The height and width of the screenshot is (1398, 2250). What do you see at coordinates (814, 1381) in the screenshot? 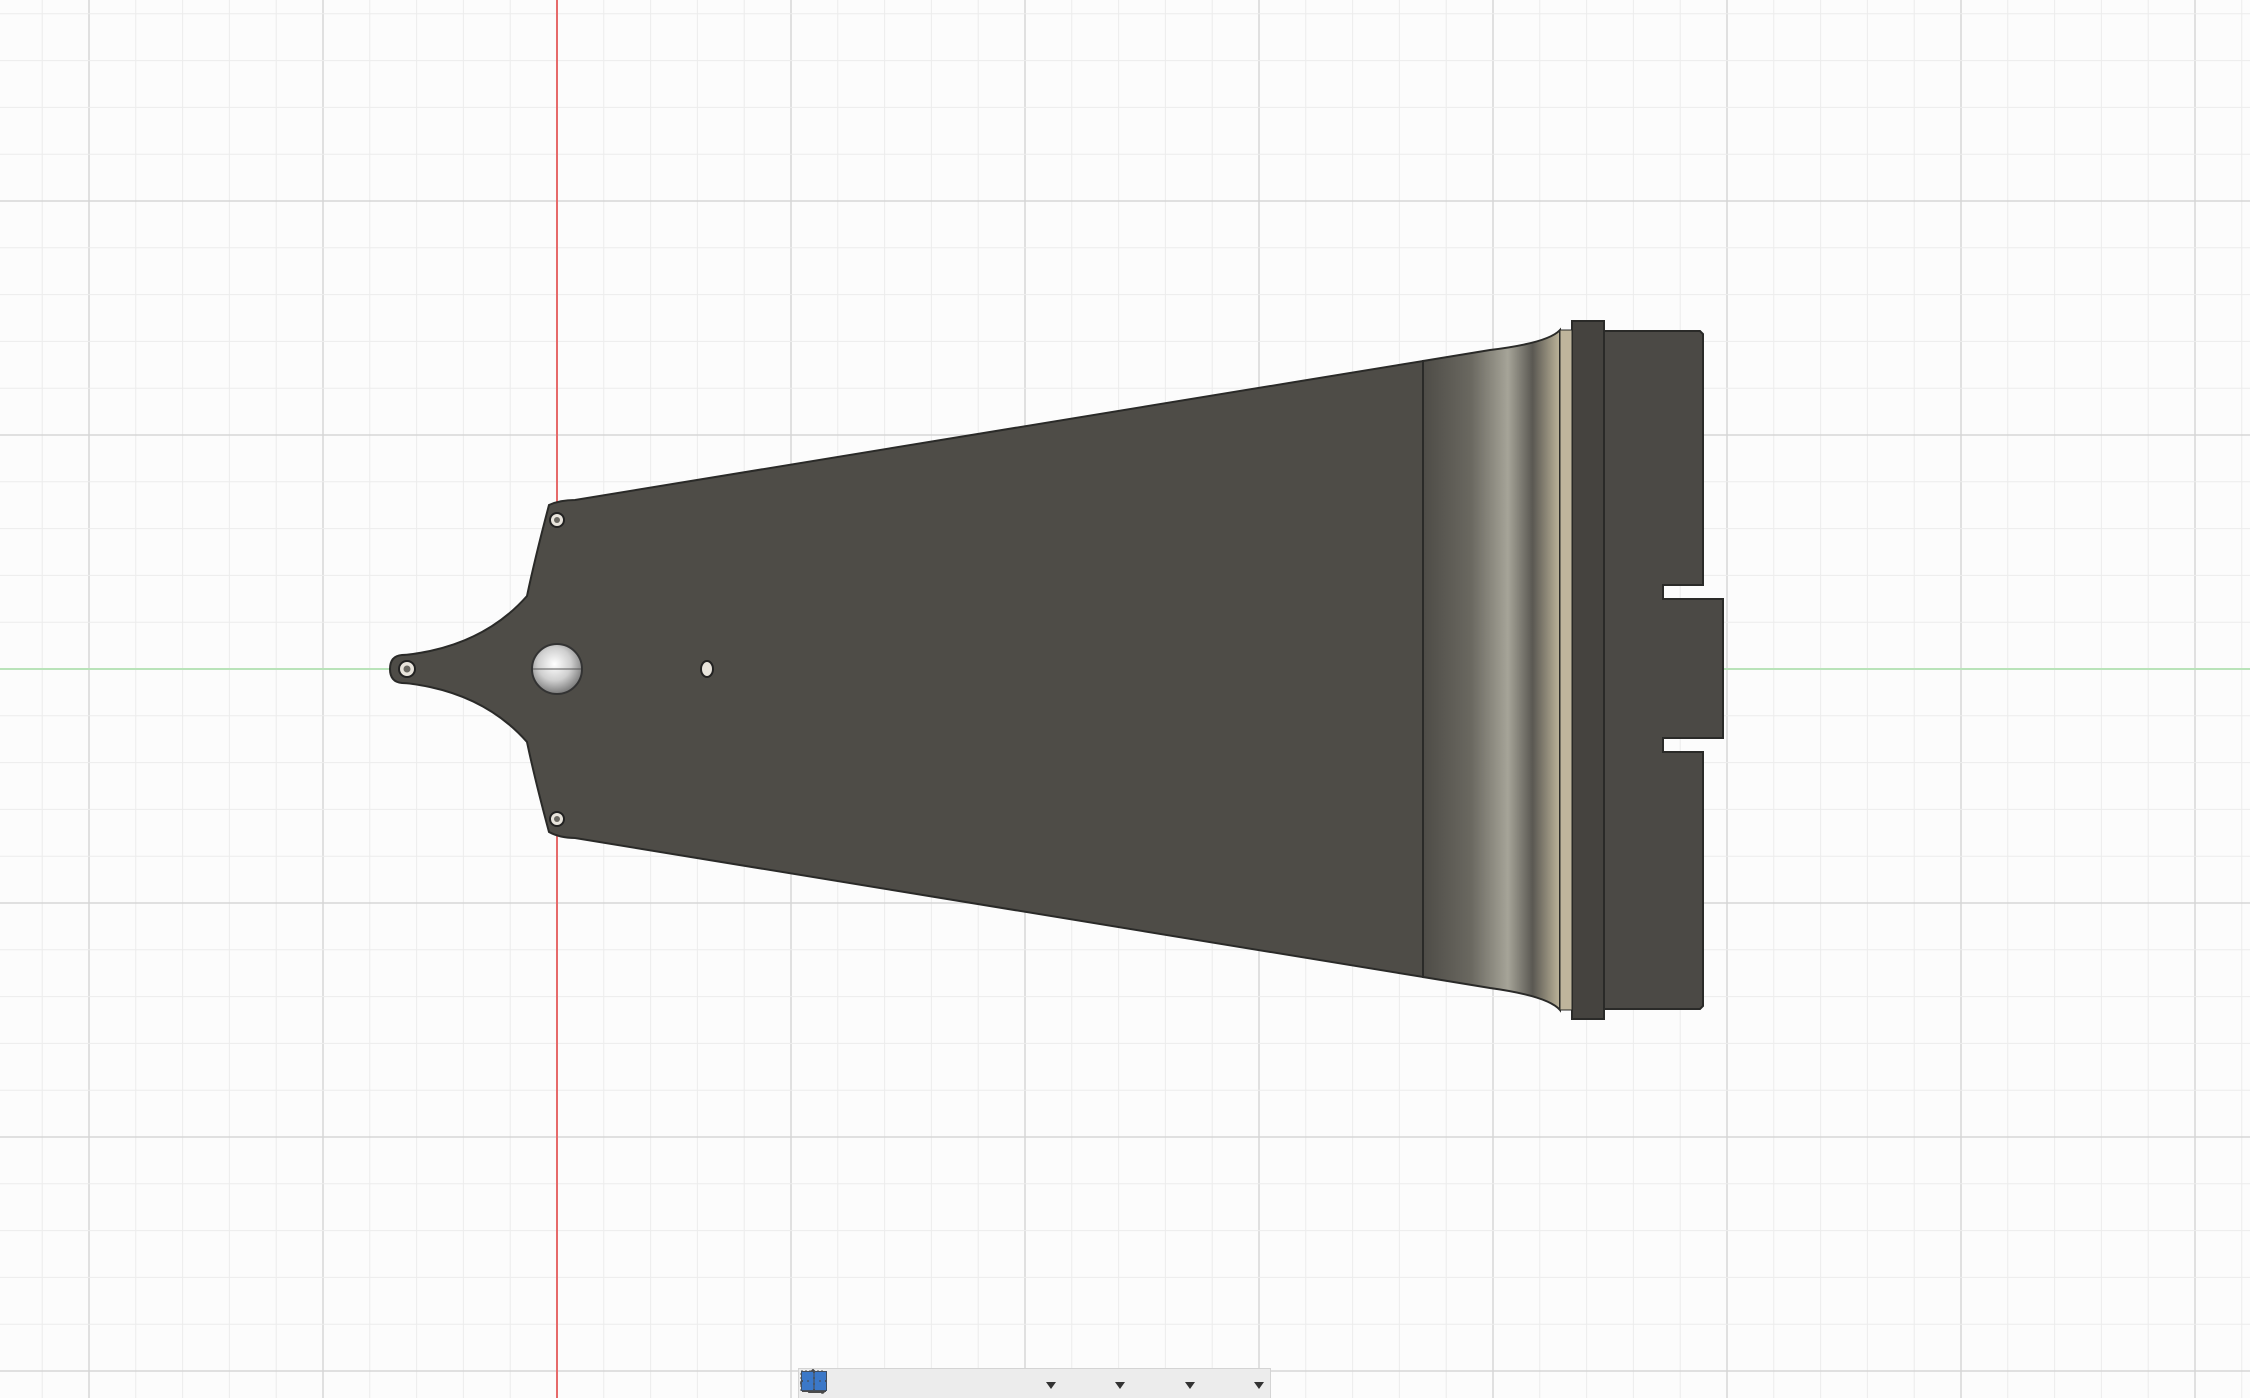
I see `viewports-icon` at bounding box center [814, 1381].